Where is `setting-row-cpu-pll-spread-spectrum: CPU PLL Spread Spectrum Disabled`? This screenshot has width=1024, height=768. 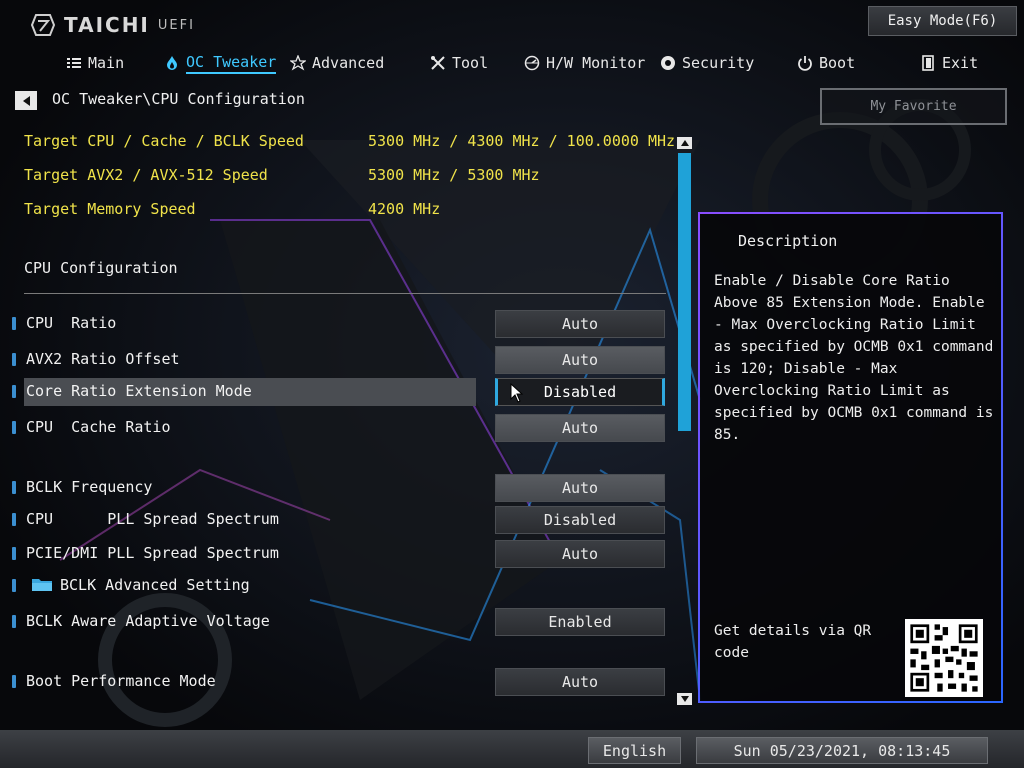 setting-row-cpu-pll-spread-spectrum: CPU PLL Spread Spectrum Disabled is located at coordinates (340, 520).